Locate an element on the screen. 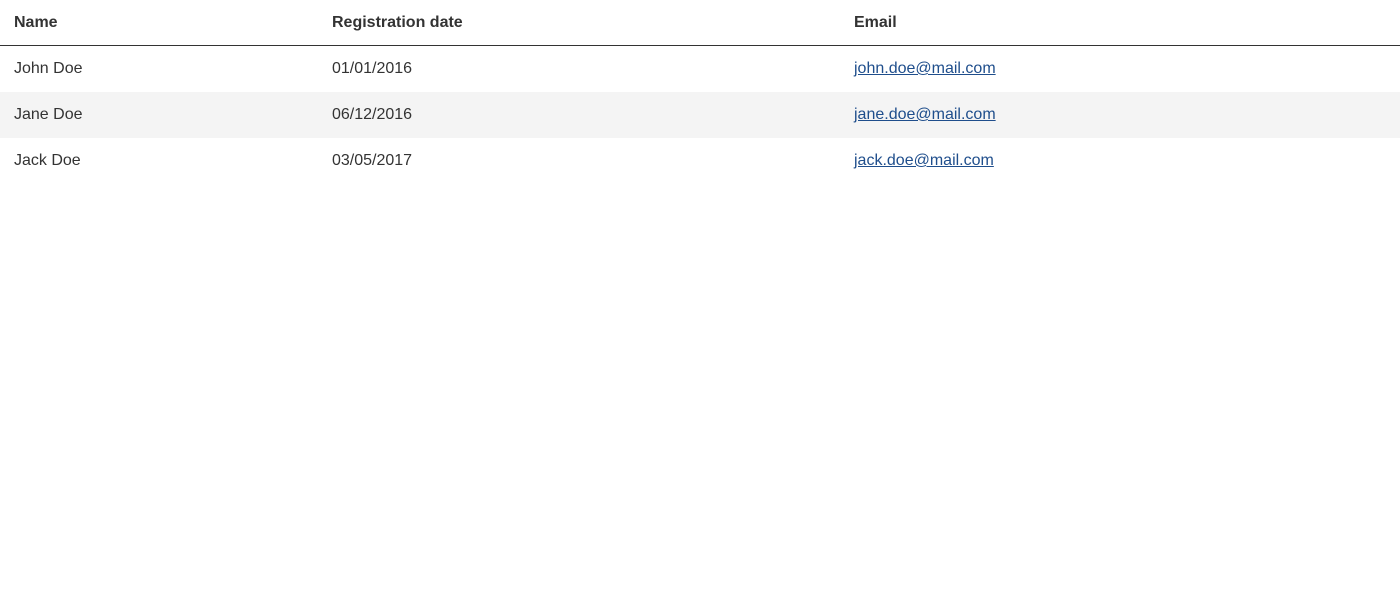 This screenshot has width=1400, height=600. table-header-row: Name Registration date Email is located at coordinates (700, 23).